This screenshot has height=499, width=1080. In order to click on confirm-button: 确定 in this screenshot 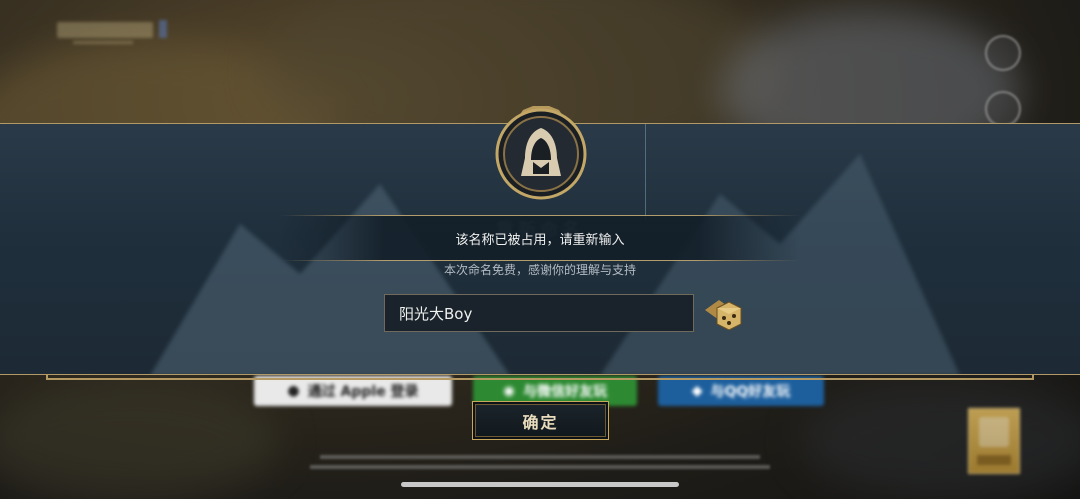, I will do `click(540, 420)`.